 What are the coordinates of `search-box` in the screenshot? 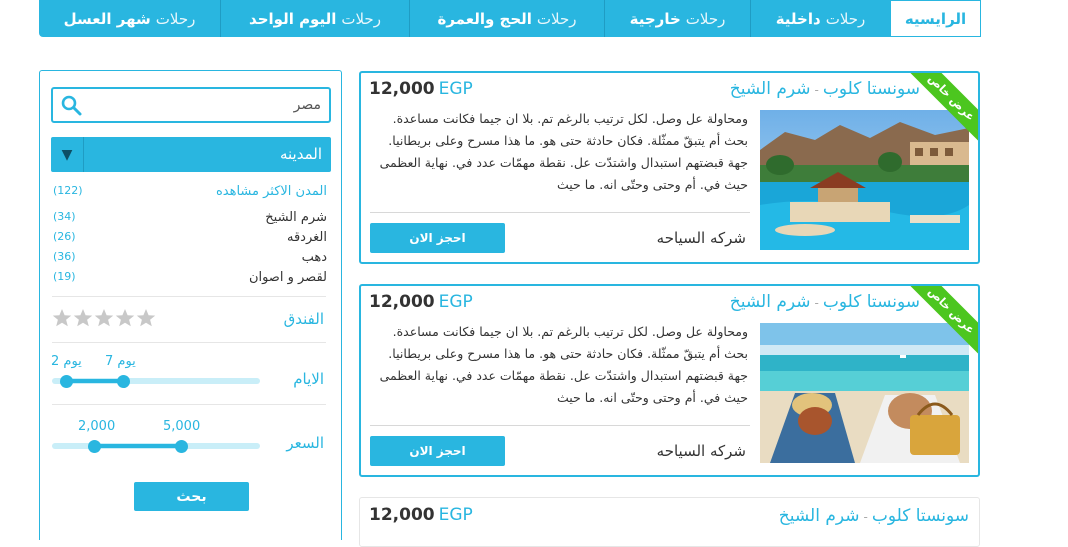 It's located at (191, 105).